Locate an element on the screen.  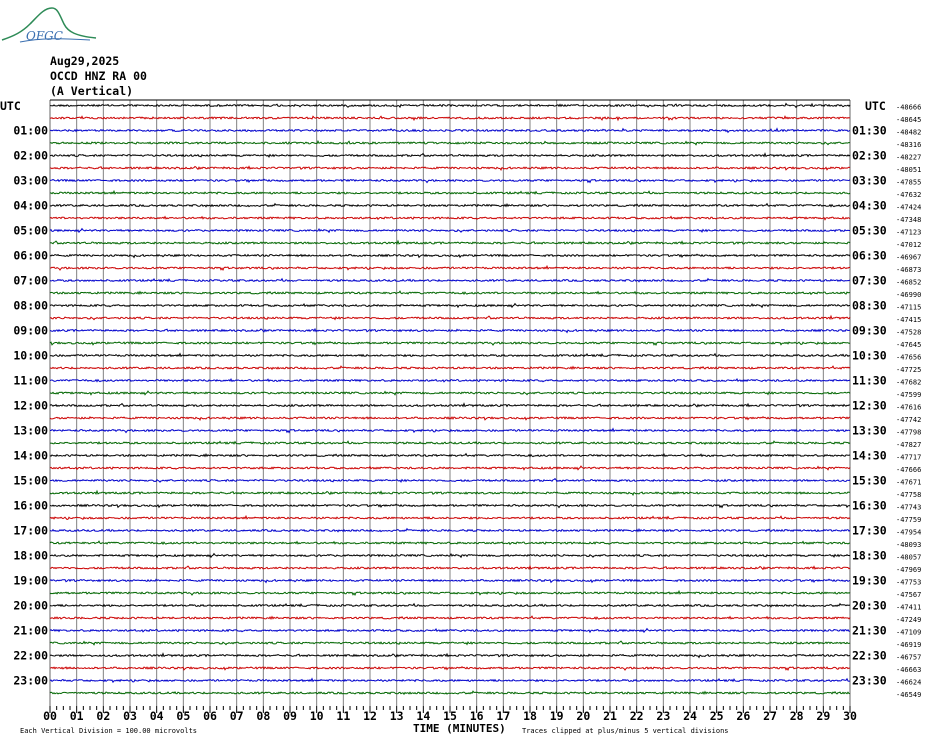
x-tick-label: 06 is located at coordinates (210, 716).